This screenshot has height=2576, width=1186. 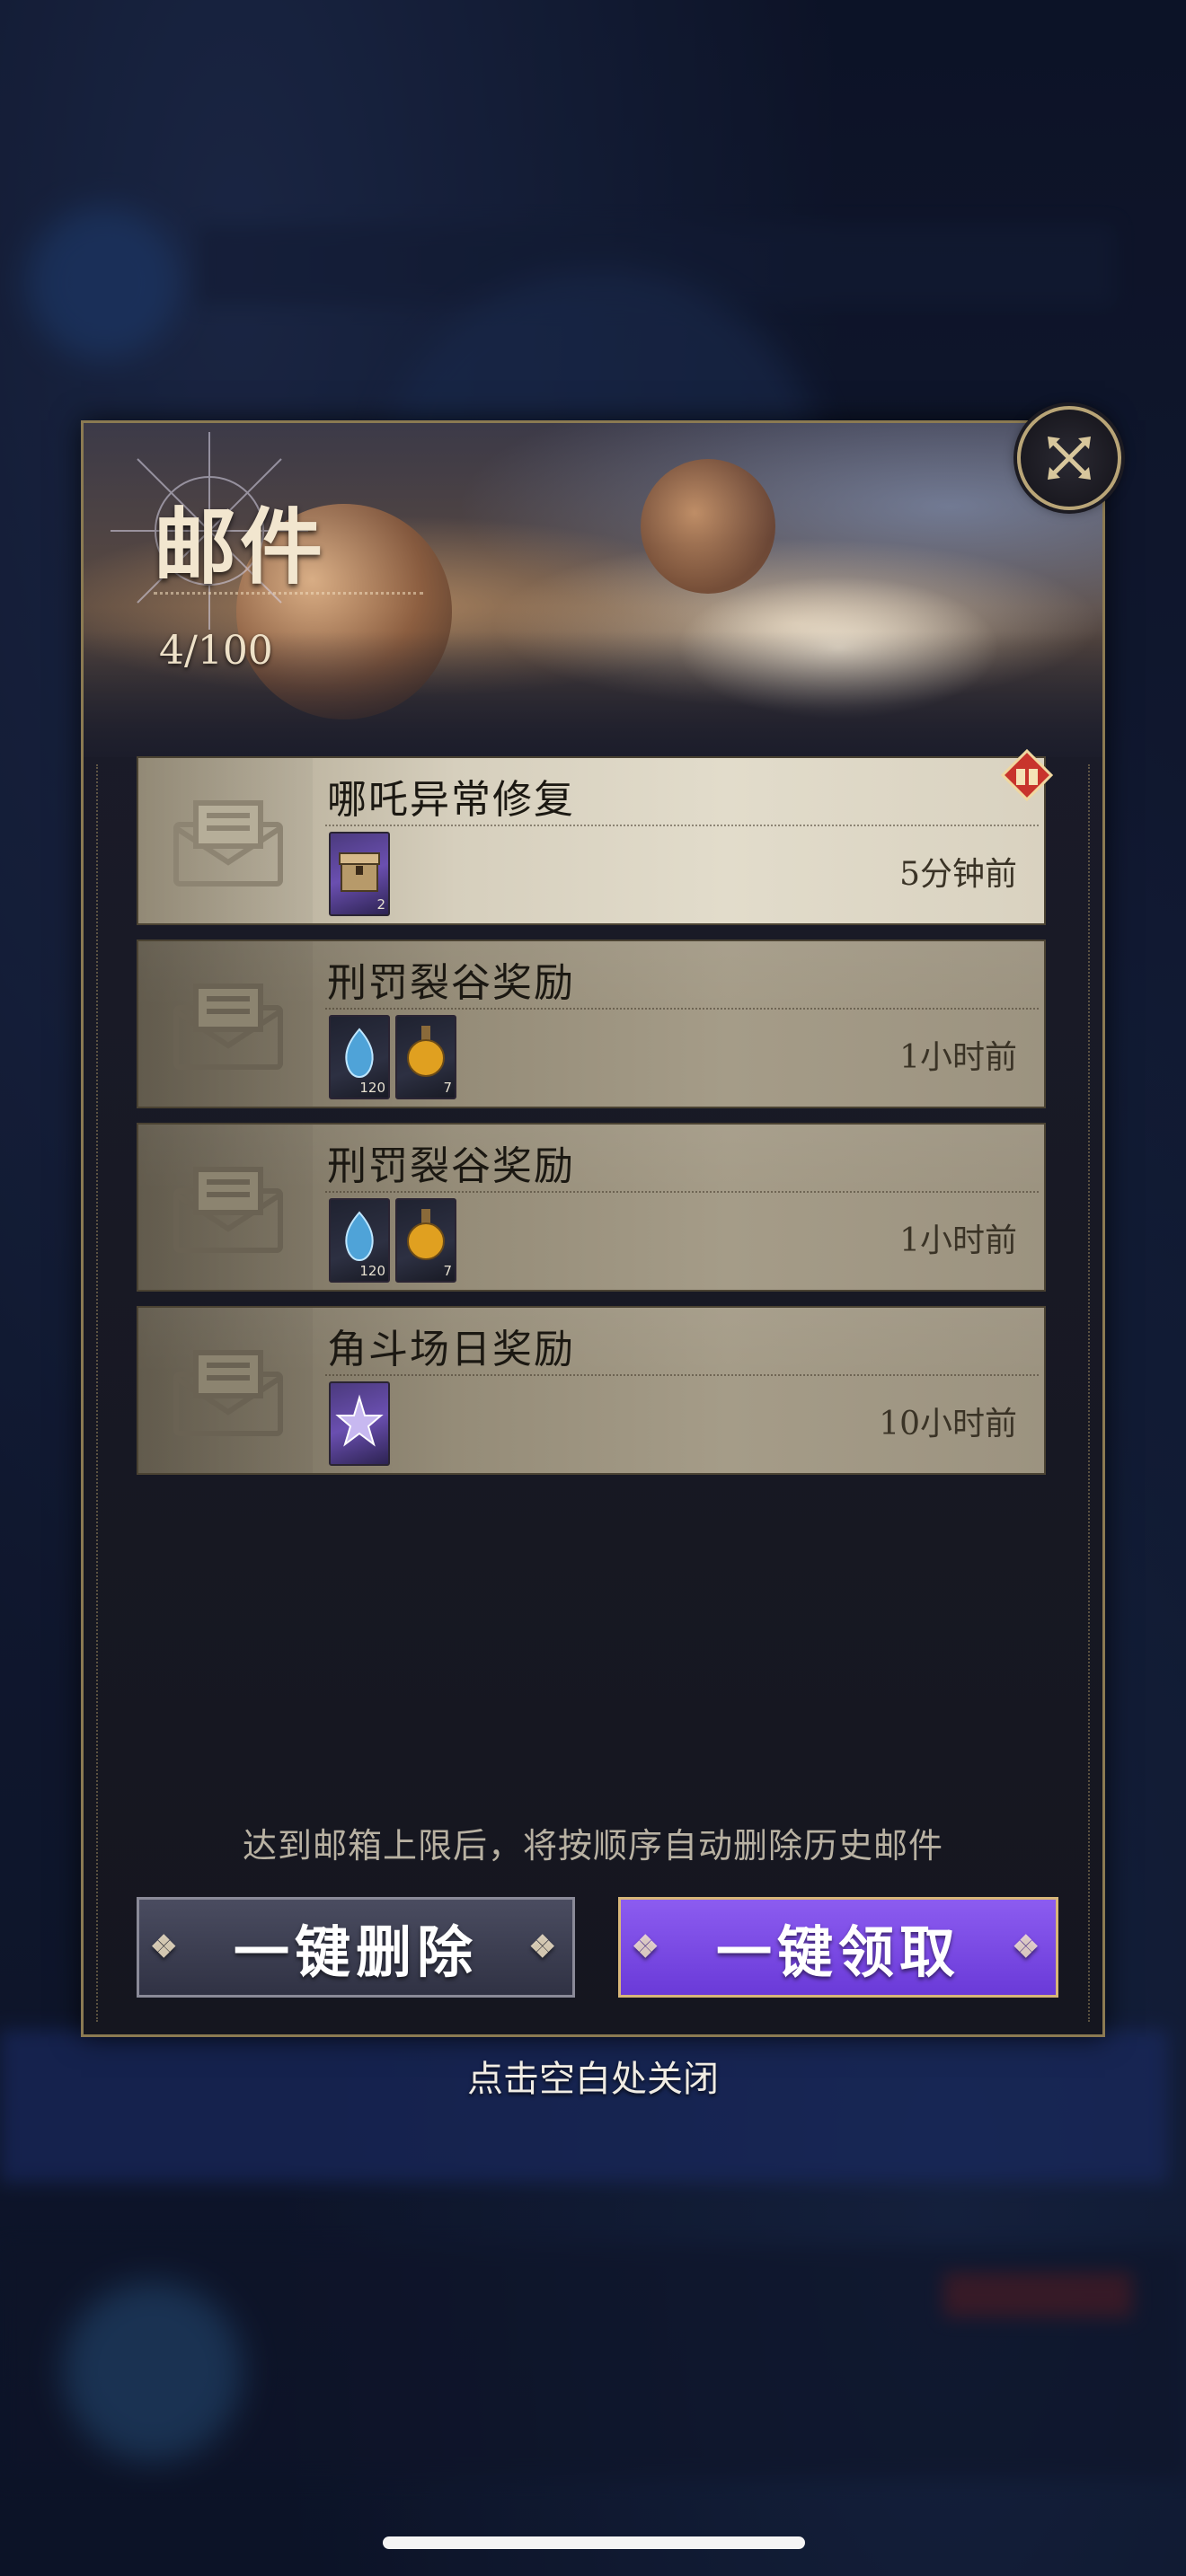 I want to click on close-button, so click(x=1069, y=458).